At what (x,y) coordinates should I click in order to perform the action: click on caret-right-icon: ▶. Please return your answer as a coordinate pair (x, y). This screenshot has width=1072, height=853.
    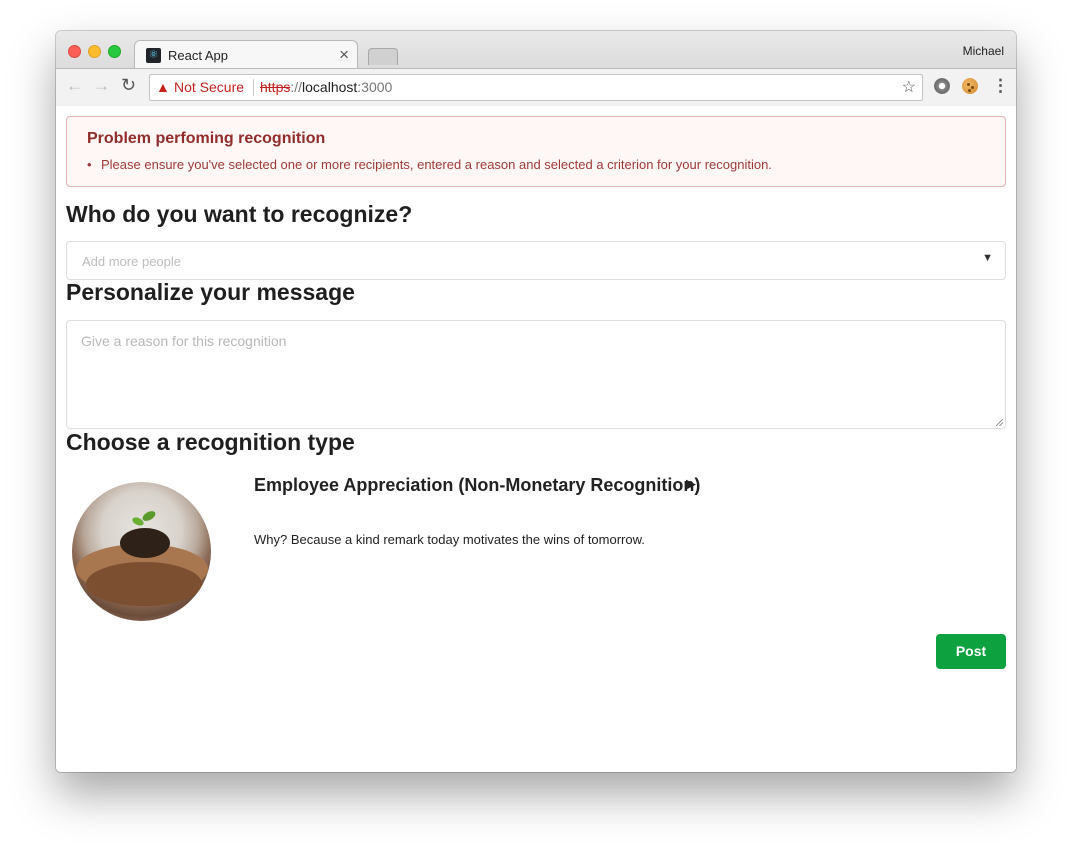
    Looking at the image, I should click on (691, 484).